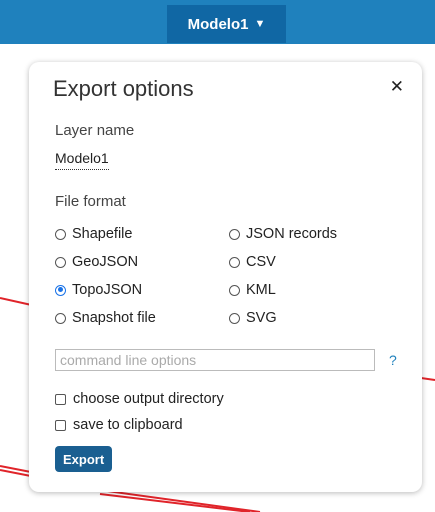  I want to click on save-to-clipboard-option: save to clipboard, so click(119, 425).